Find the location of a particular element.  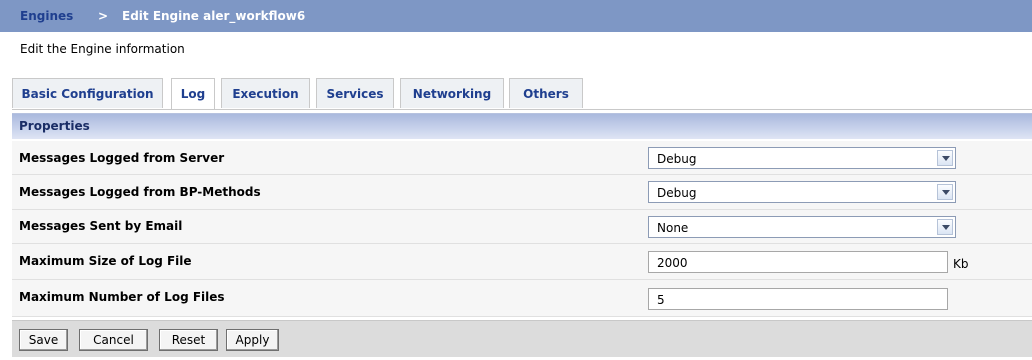

email-messages-label: Messages Sent by Email is located at coordinates (101, 226).